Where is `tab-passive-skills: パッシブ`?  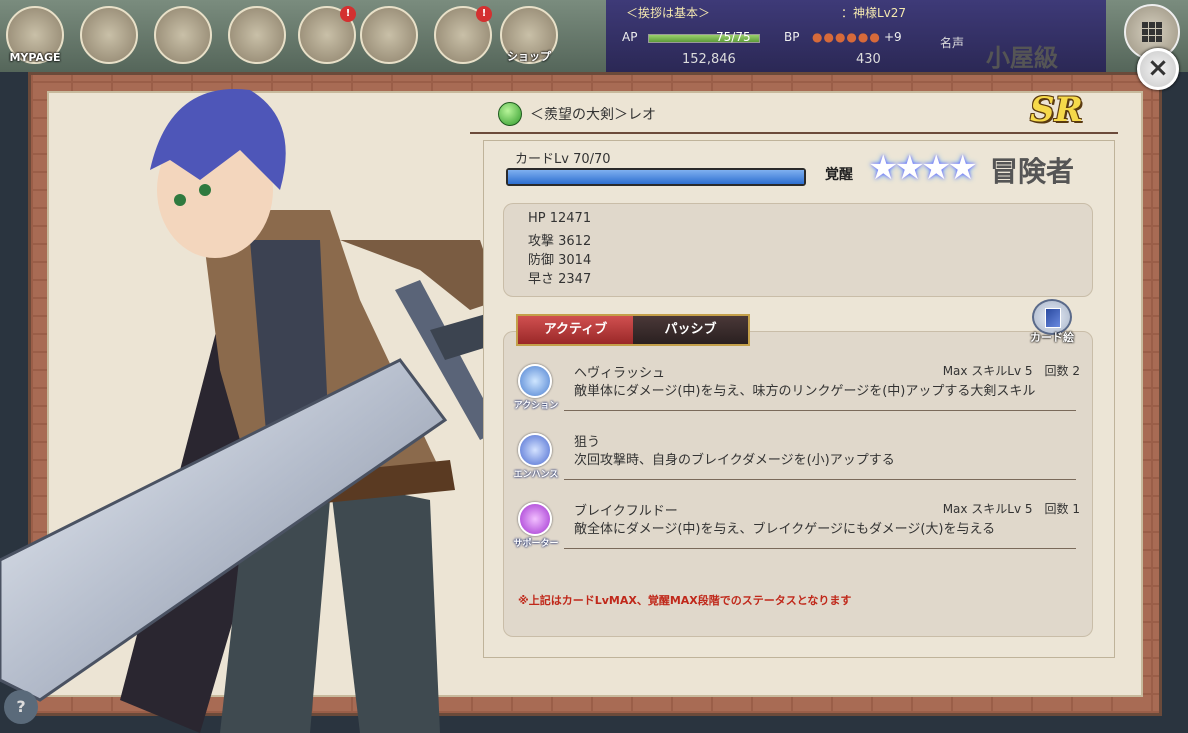
tab-passive-skills: パッシブ is located at coordinates (690, 330).